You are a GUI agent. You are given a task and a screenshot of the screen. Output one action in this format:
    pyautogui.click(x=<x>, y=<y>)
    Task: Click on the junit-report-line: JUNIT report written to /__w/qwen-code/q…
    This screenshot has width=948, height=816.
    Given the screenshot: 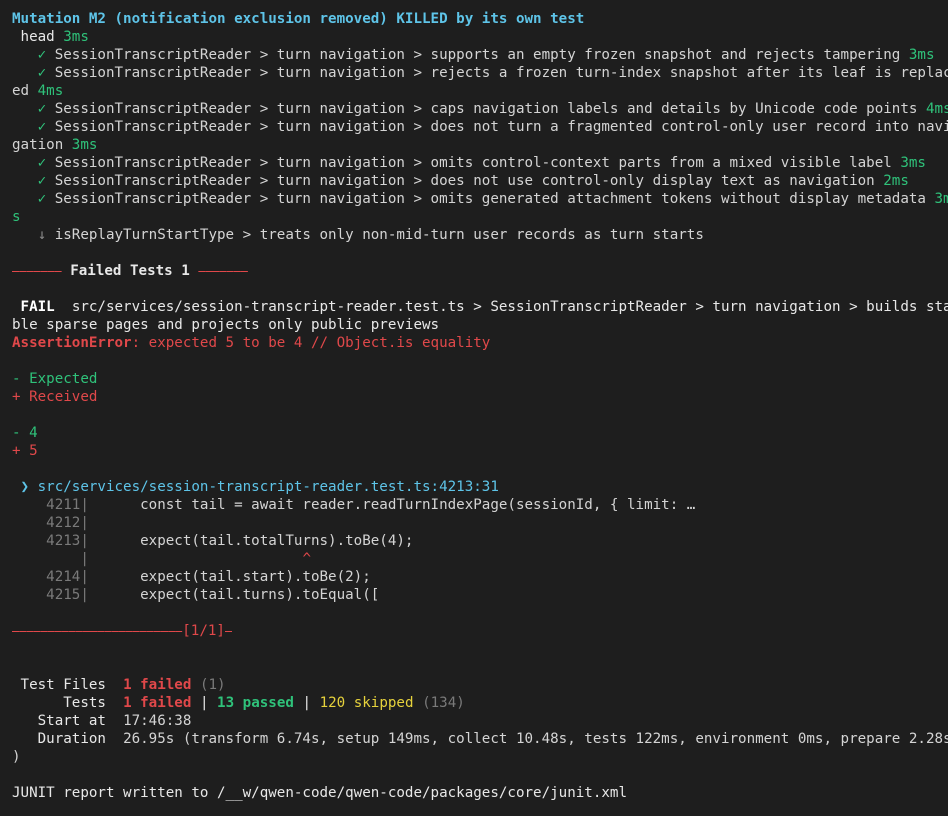 What is the action you would take?
    pyautogui.click(x=319, y=793)
    